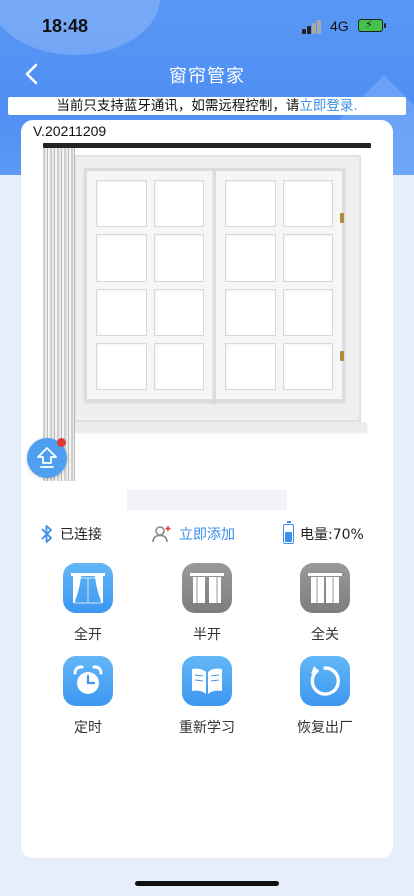 The image size is (414, 896). What do you see at coordinates (178, 106) in the screenshot?
I see `notice-text: 当前只支持蓝牙通讯，如需远程控制，请` at bounding box center [178, 106].